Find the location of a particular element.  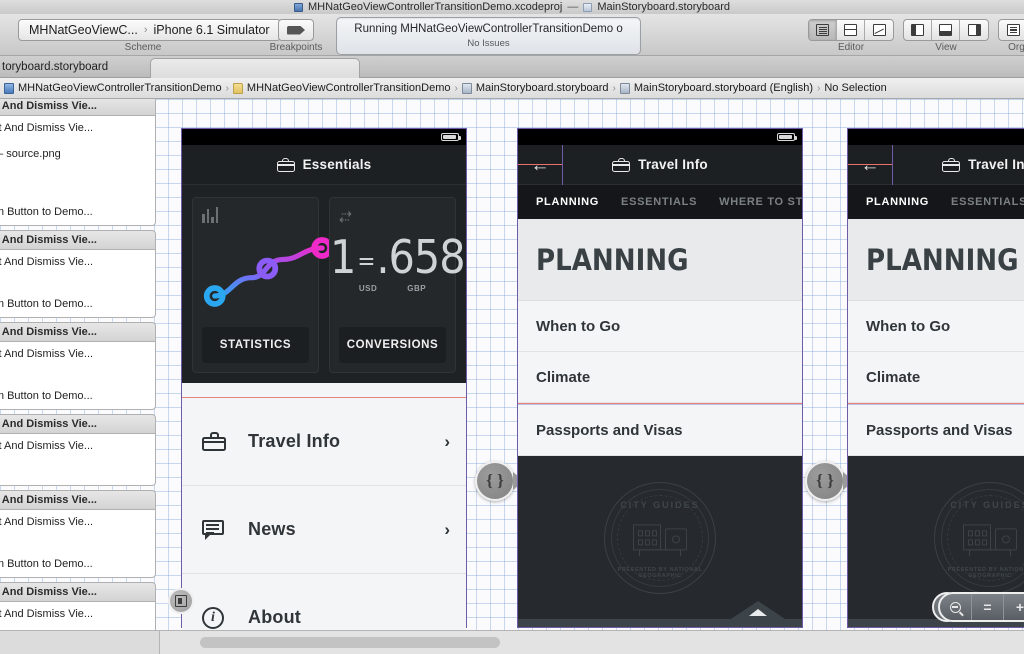

outline-row: tton is located at coordinates (74, 170).